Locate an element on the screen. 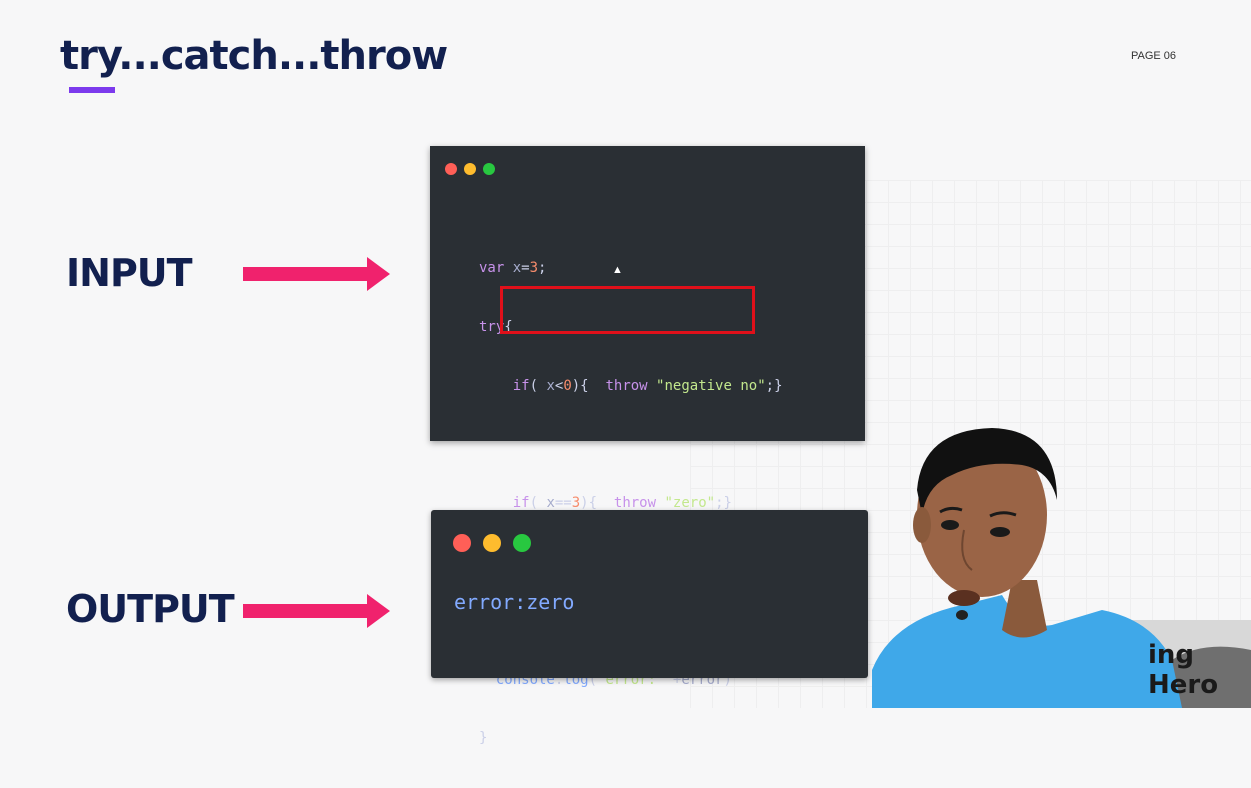 The image size is (1251, 788). code-line: var x=3; is located at coordinates (631, 269).